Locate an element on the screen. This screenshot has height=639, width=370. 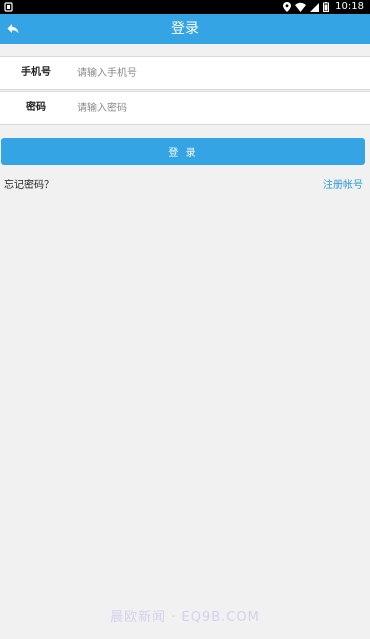
register-link: 注册帐号 is located at coordinates (343, 183).